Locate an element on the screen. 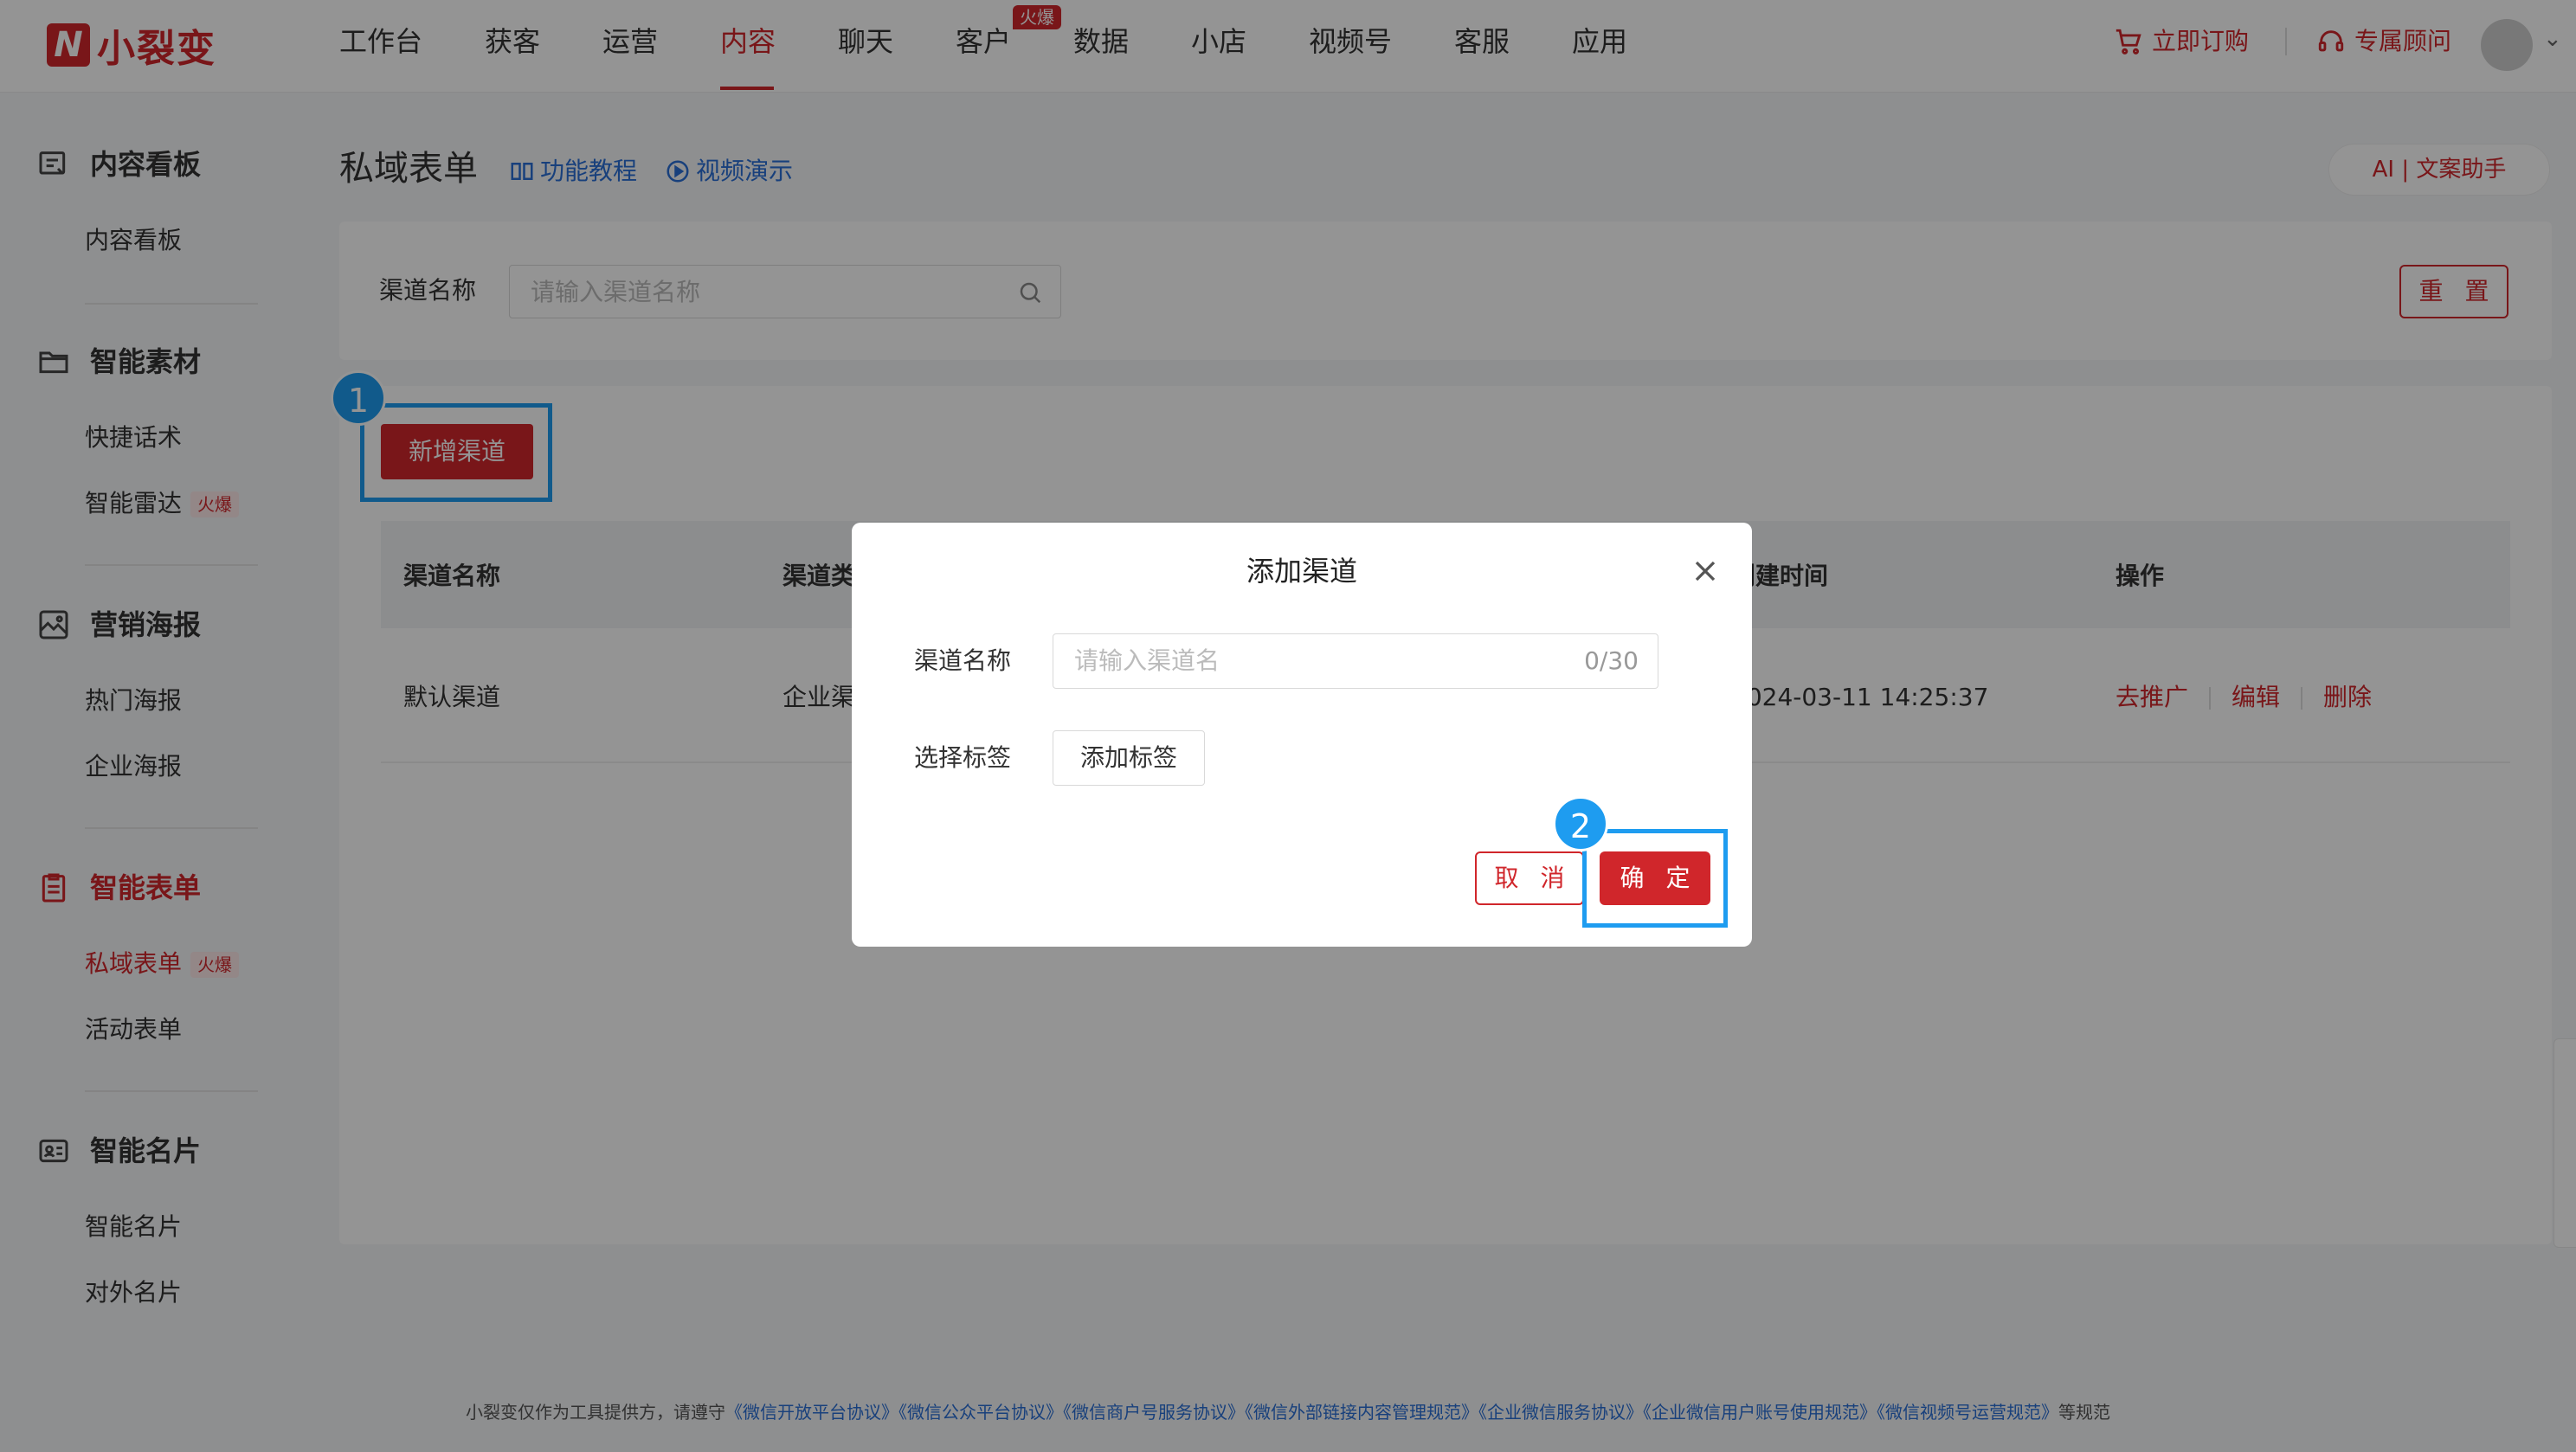 The height and width of the screenshot is (1452, 2576). cancel-button: 取 消 is located at coordinates (1529, 878).